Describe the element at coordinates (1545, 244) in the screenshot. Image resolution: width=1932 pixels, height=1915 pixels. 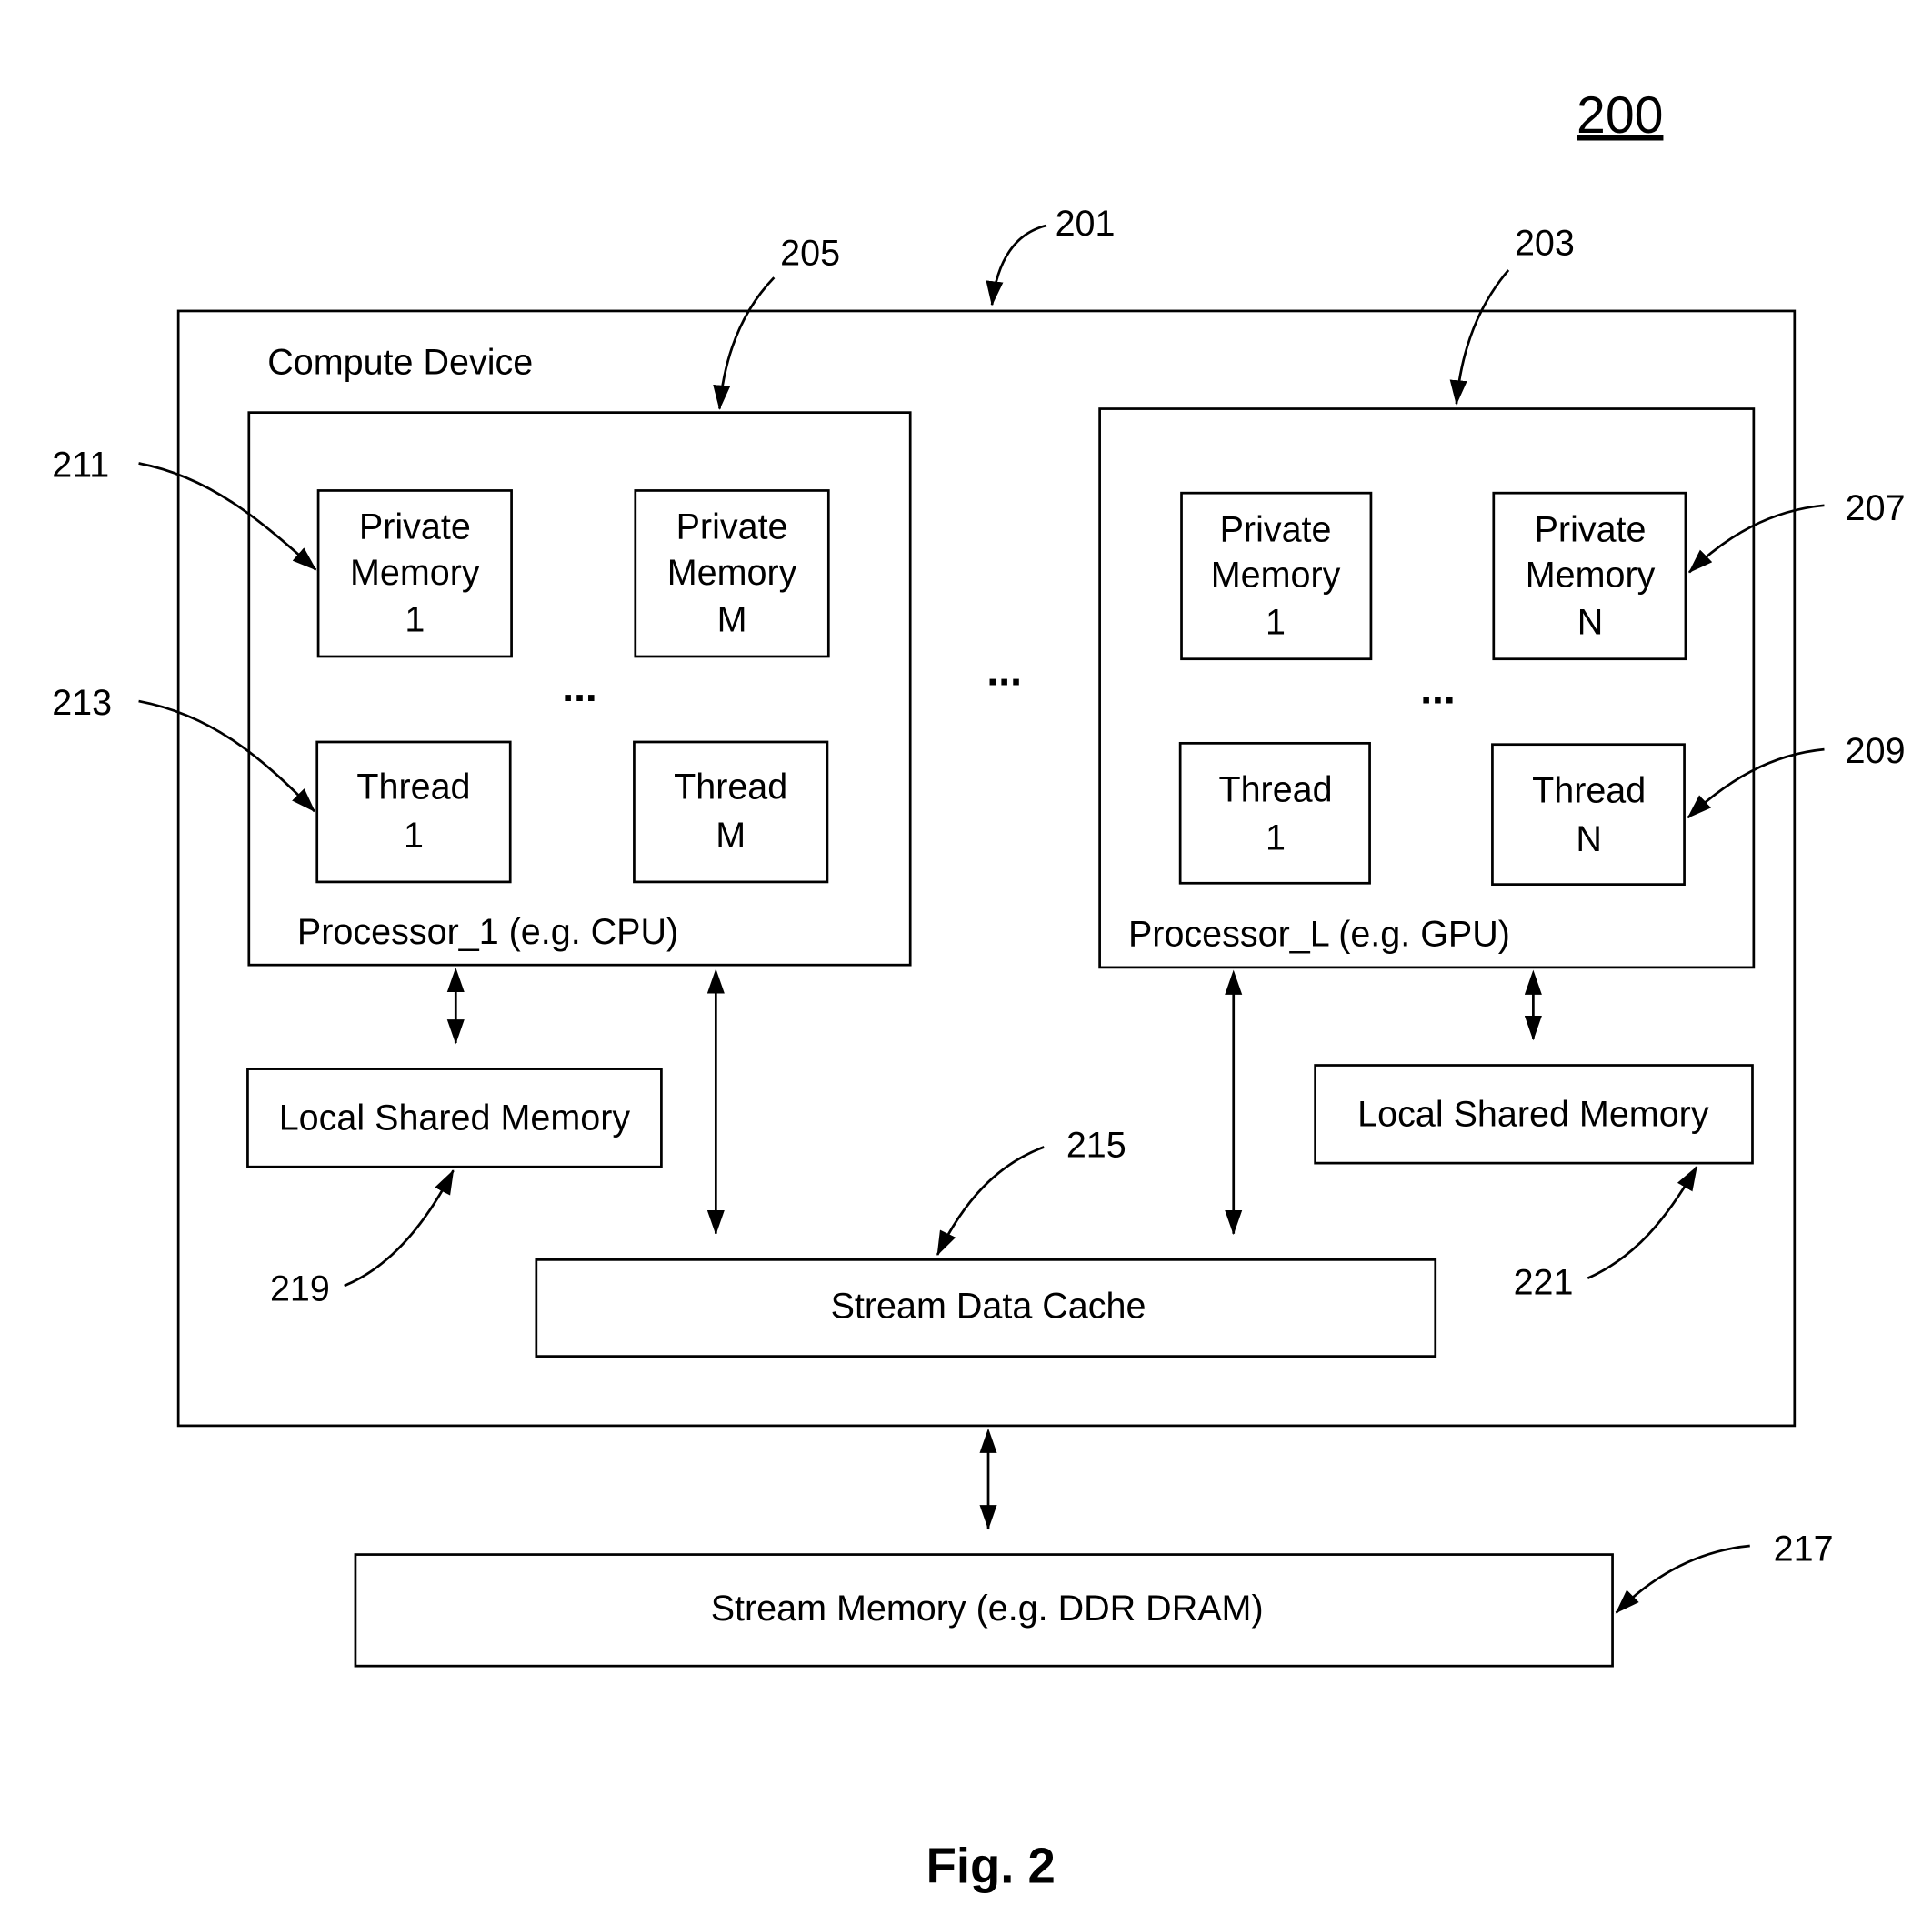
I see `ref-203: 203` at that location.